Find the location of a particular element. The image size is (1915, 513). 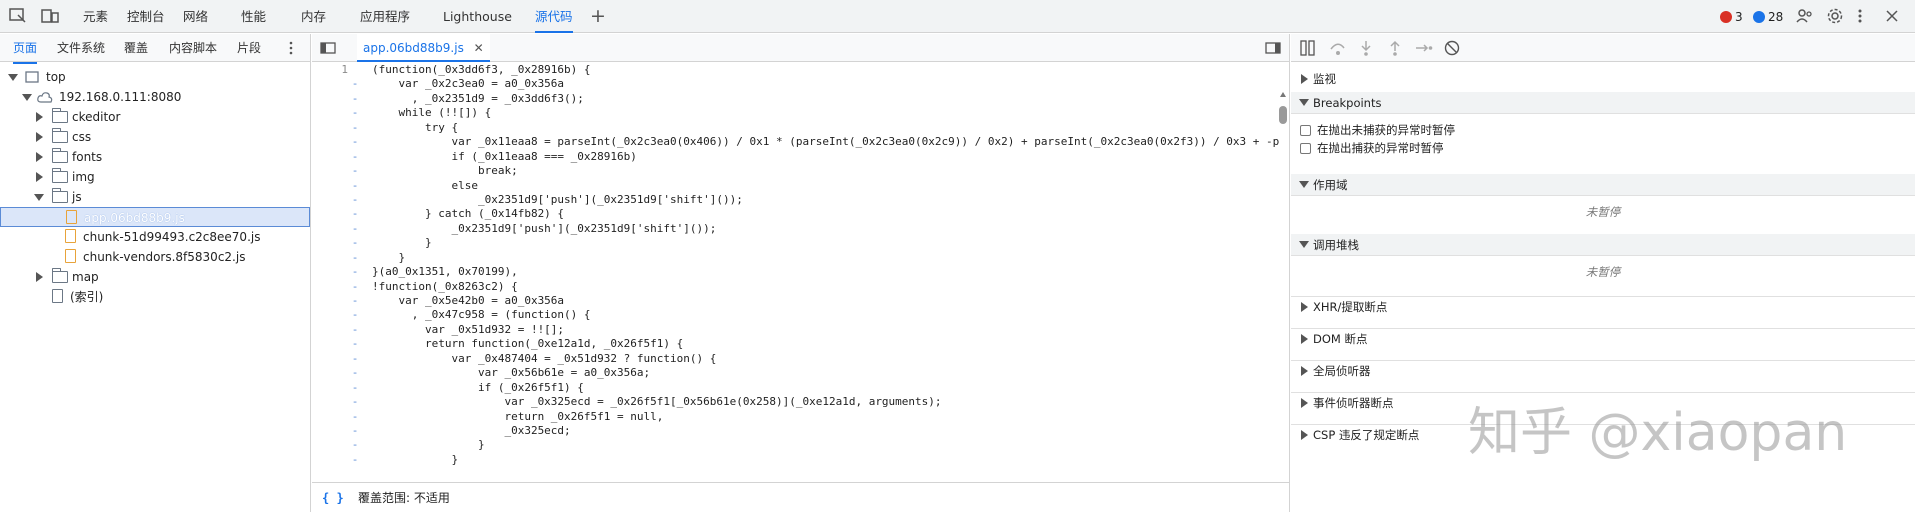

code-line: return _0x26f5f1 = null, is located at coordinates (827, 417).